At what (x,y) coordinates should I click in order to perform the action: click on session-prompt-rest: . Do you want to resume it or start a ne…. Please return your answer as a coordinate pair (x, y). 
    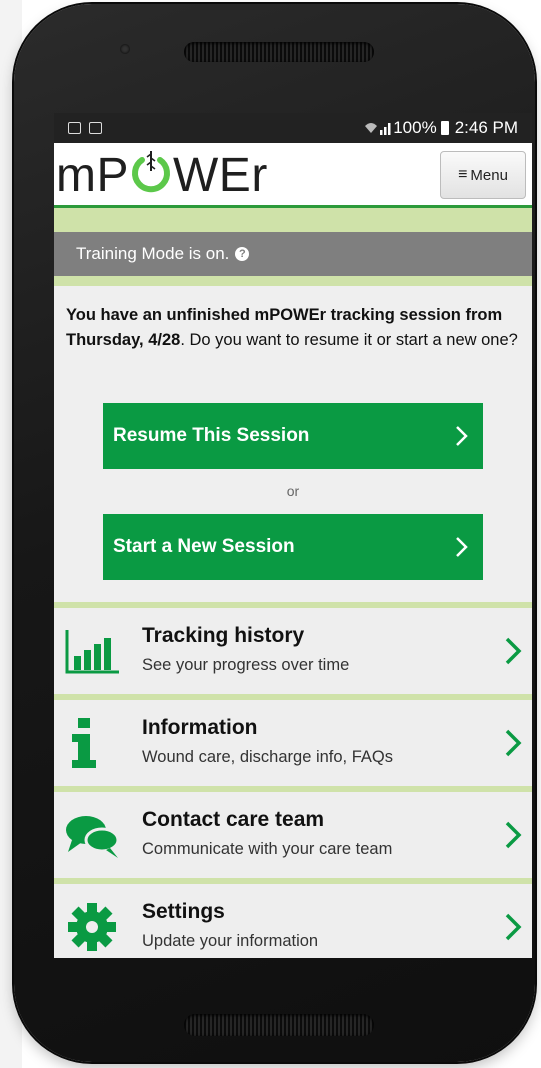
    Looking at the image, I should click on (349, 340).